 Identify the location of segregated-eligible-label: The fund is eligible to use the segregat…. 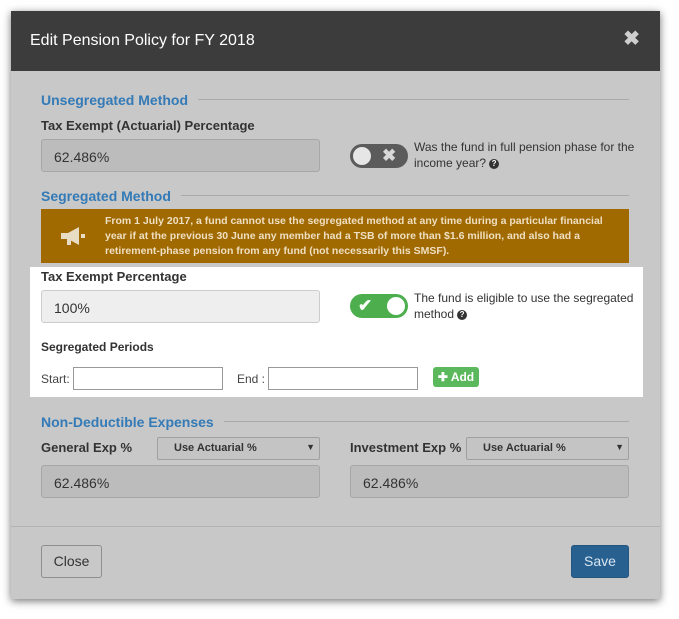
(524, 306).